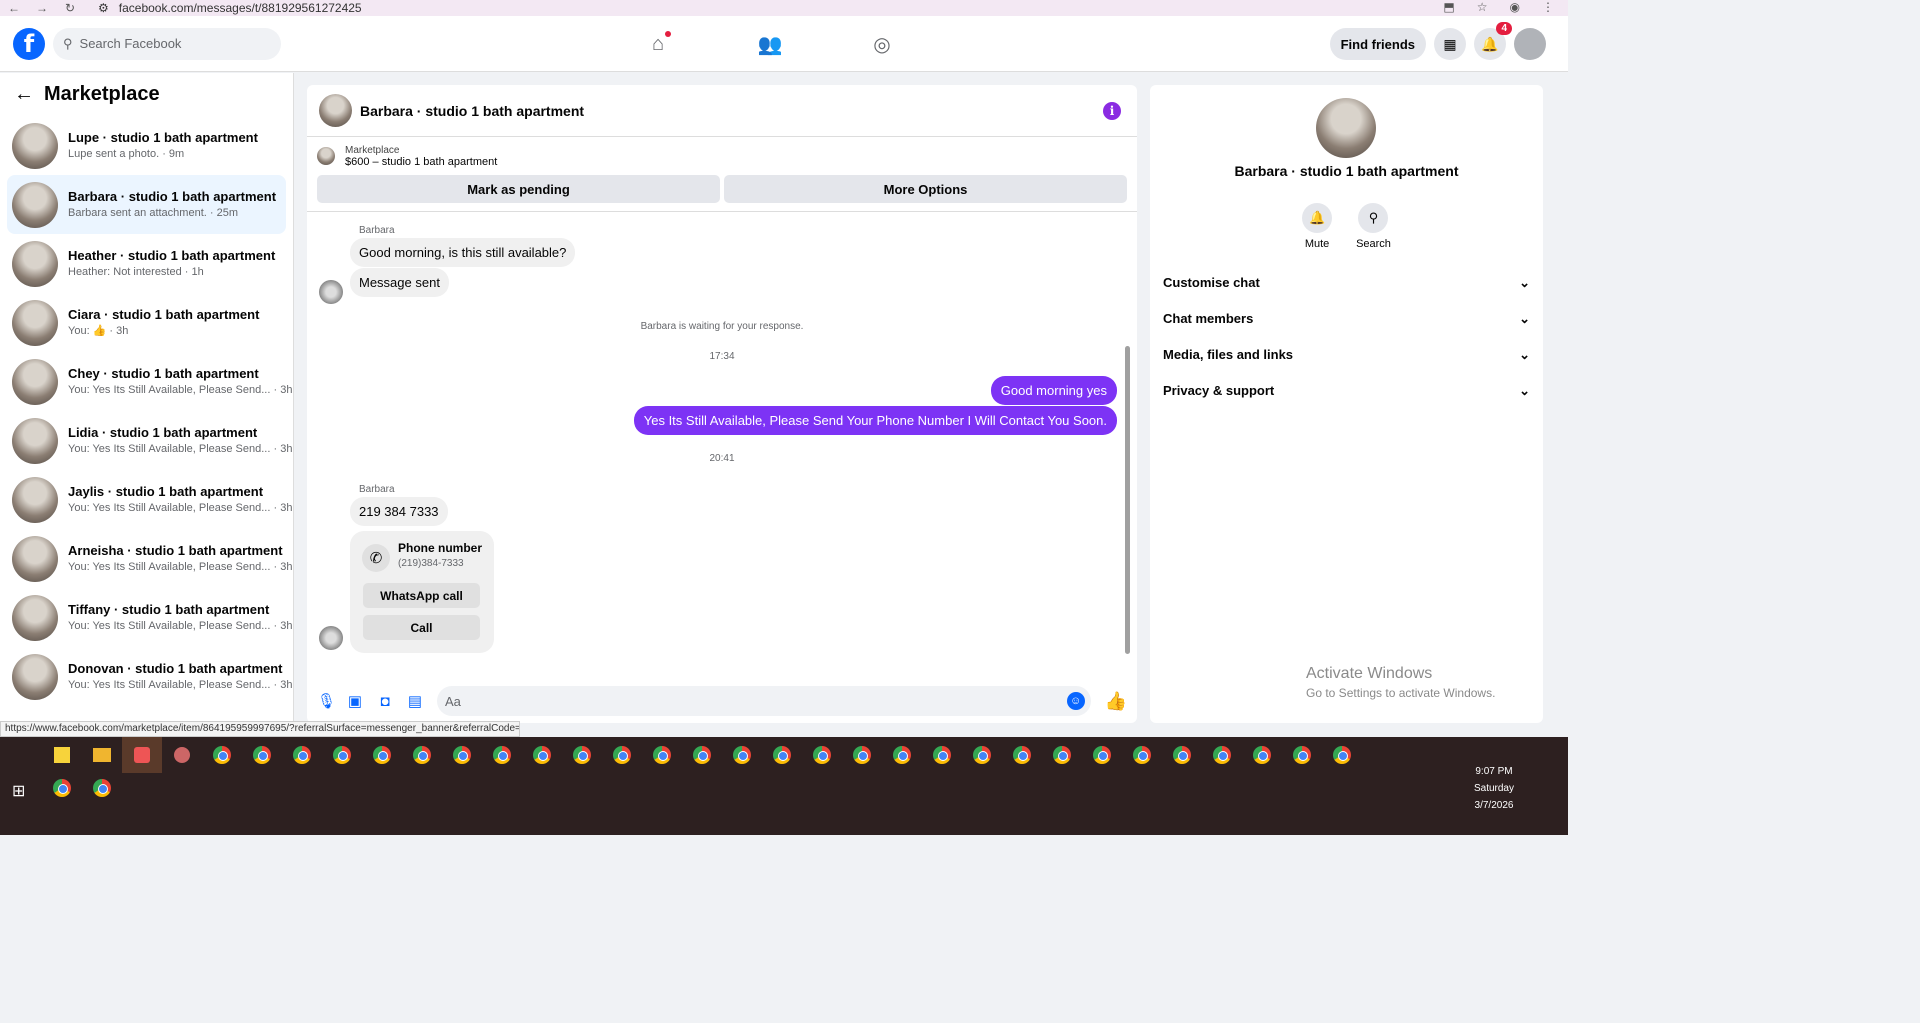 The height and width of the screenshot is (1023, 1920). I want to click on search-action: ⚲ Search, so click(1373, 226).